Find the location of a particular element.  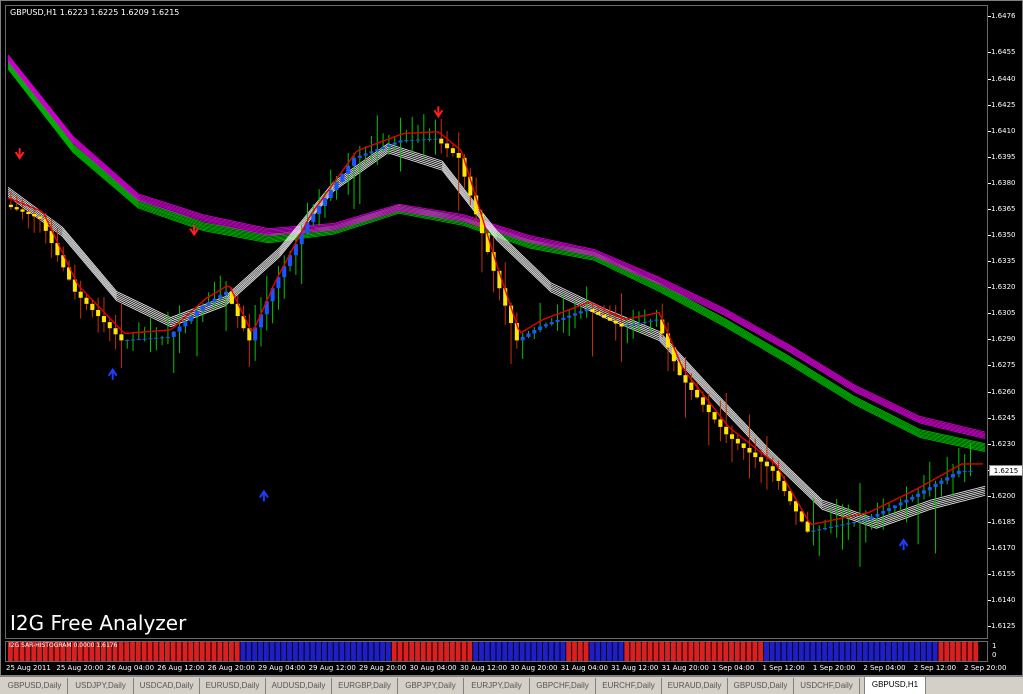

price-tick-label: 1.6275 is located at coordinates (1003, 365).